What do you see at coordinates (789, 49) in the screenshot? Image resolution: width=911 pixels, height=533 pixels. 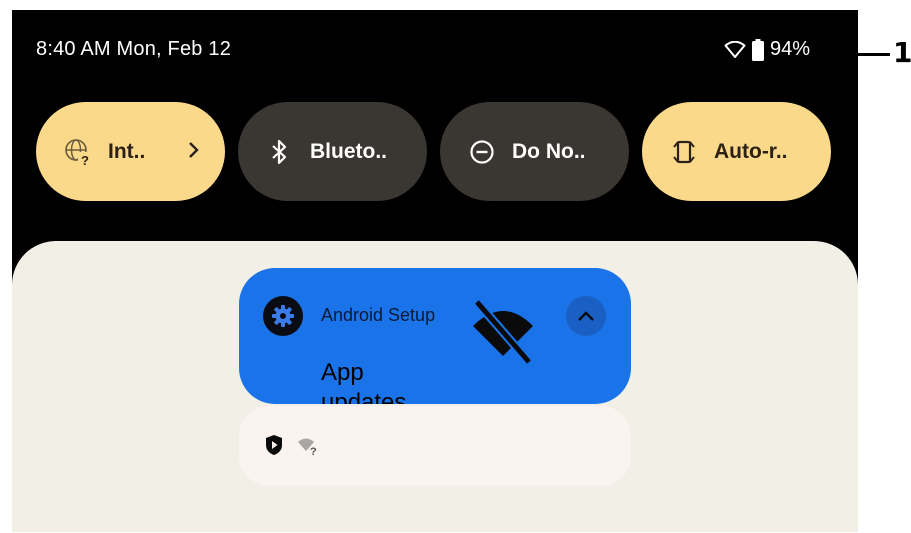 I see `battery-percent: 94%` at bounding box center [789, 49].